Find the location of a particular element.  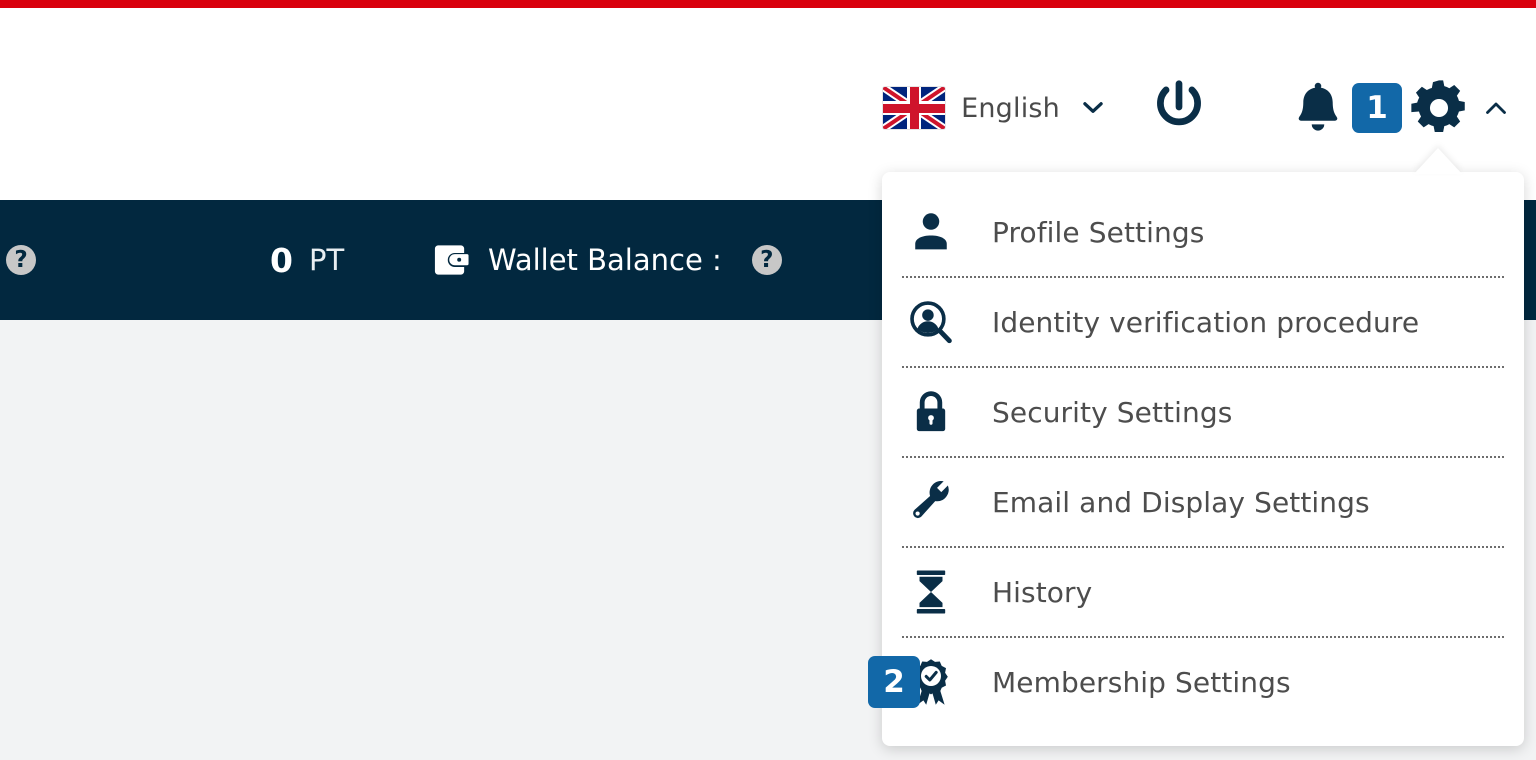

wrench-icon is located at coordinates (931, 502).